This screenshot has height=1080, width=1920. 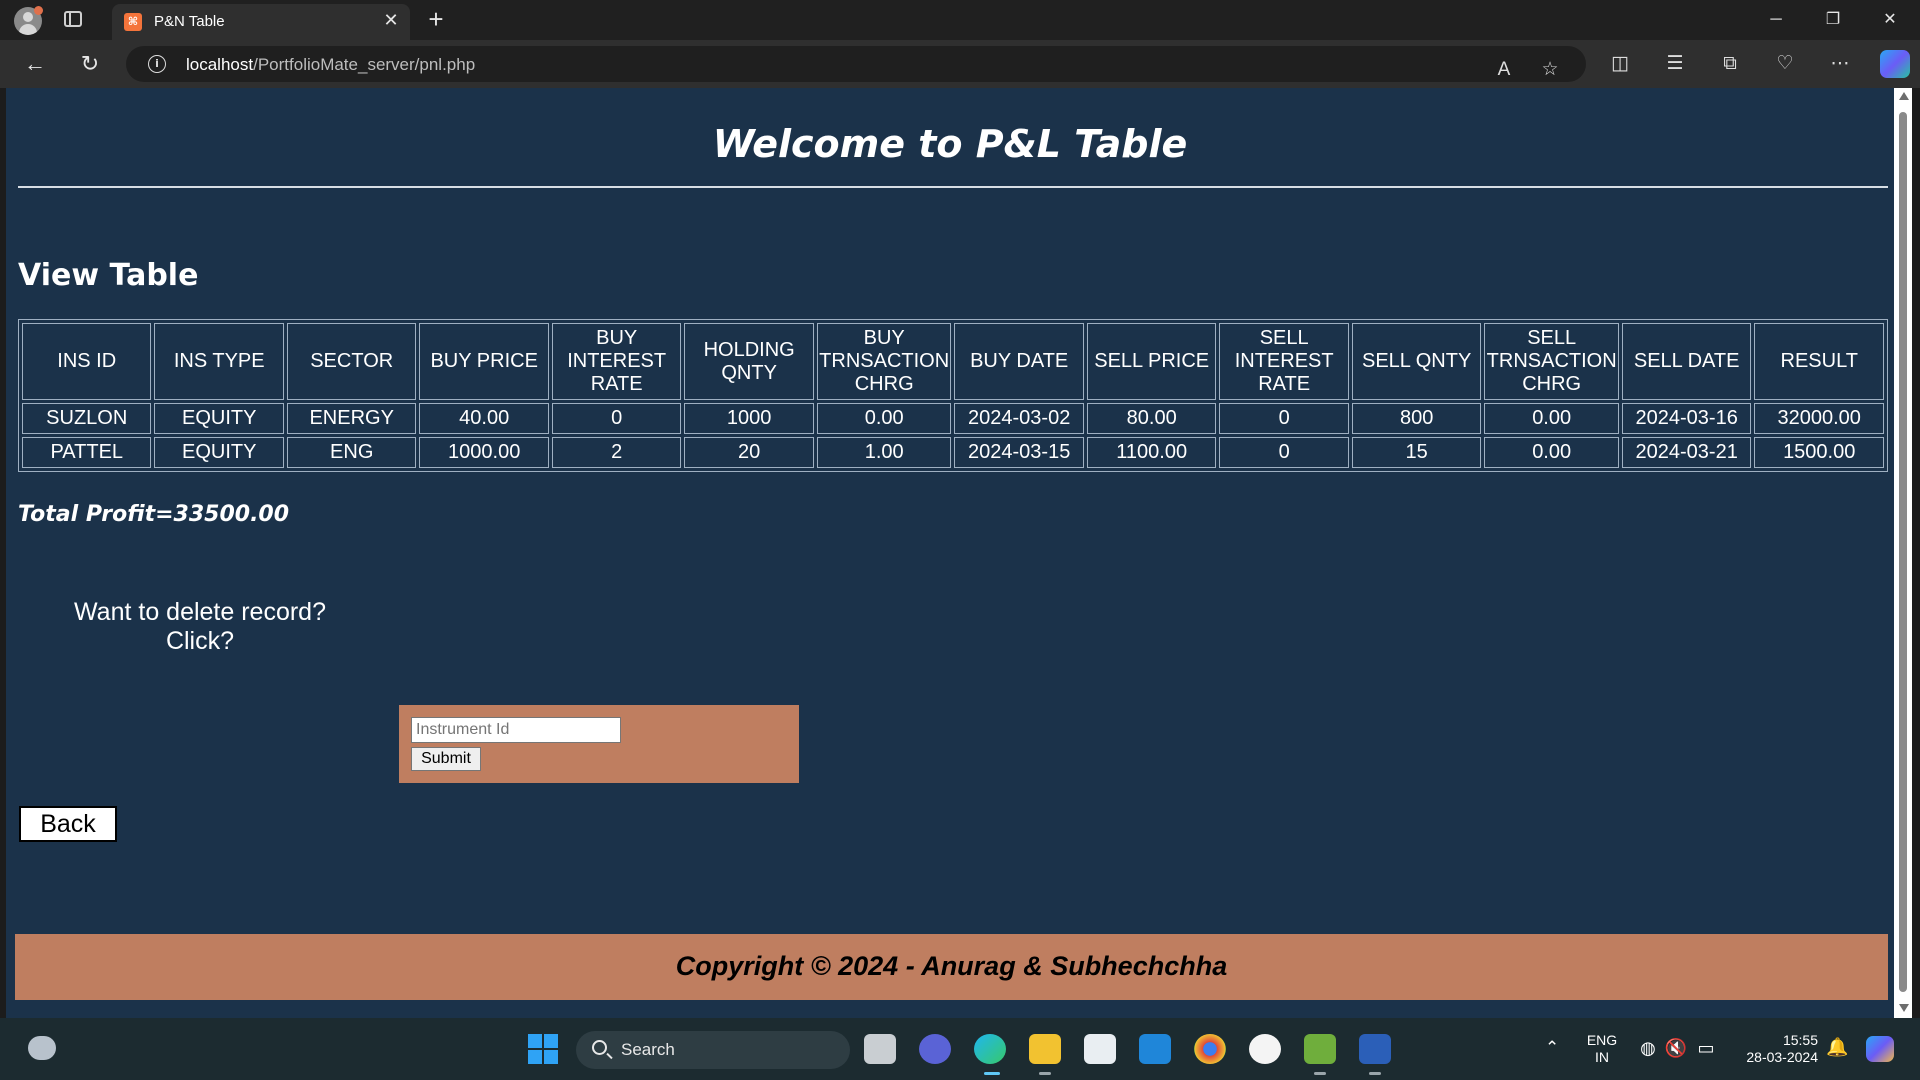 I want to click on table-cell: SUZLON, so click(x=87, y=418).